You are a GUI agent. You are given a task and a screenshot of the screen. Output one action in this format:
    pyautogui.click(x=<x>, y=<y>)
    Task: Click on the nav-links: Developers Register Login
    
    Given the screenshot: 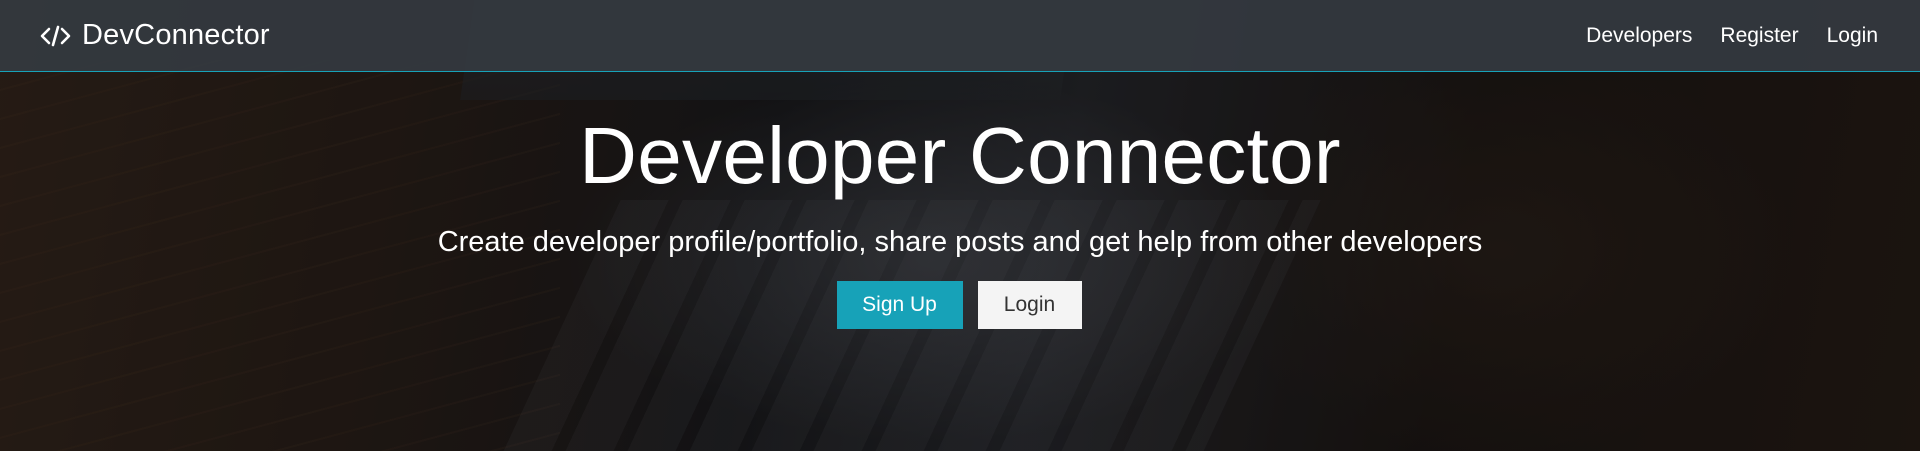 What is the action you would take?
    pyautogui.click(x=1718, y=36)
    